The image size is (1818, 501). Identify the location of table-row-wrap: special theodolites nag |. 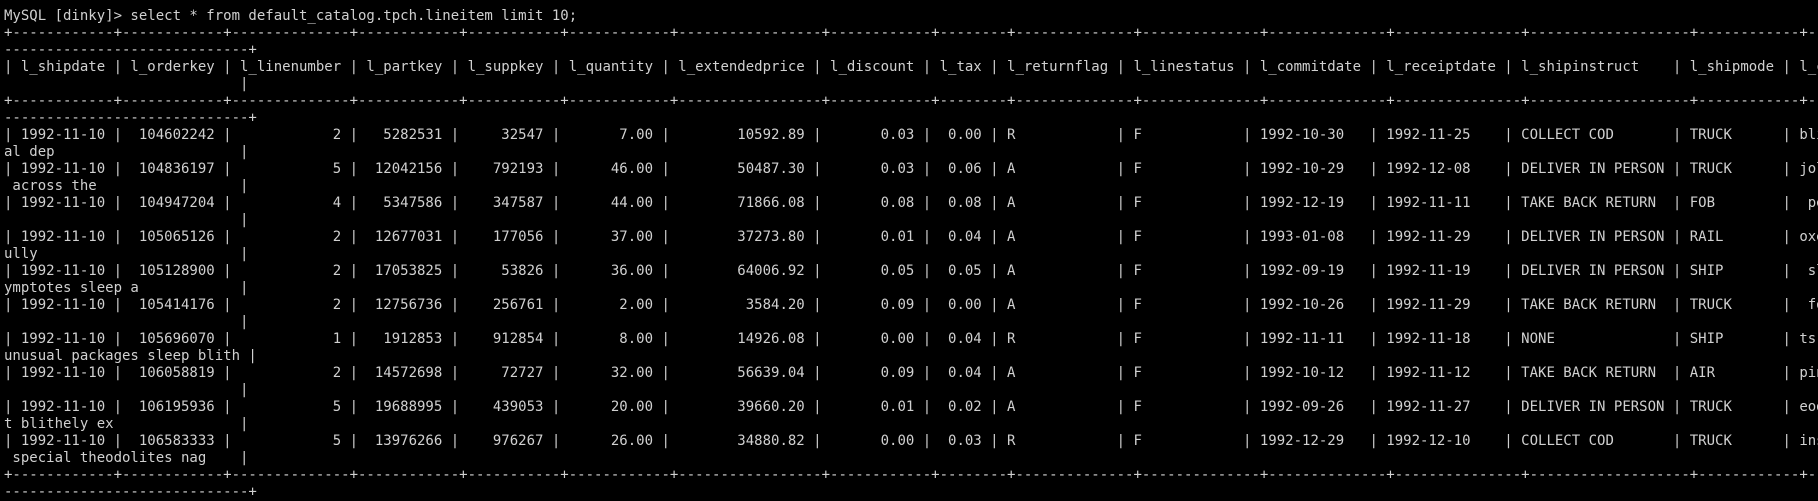
(126, 458).